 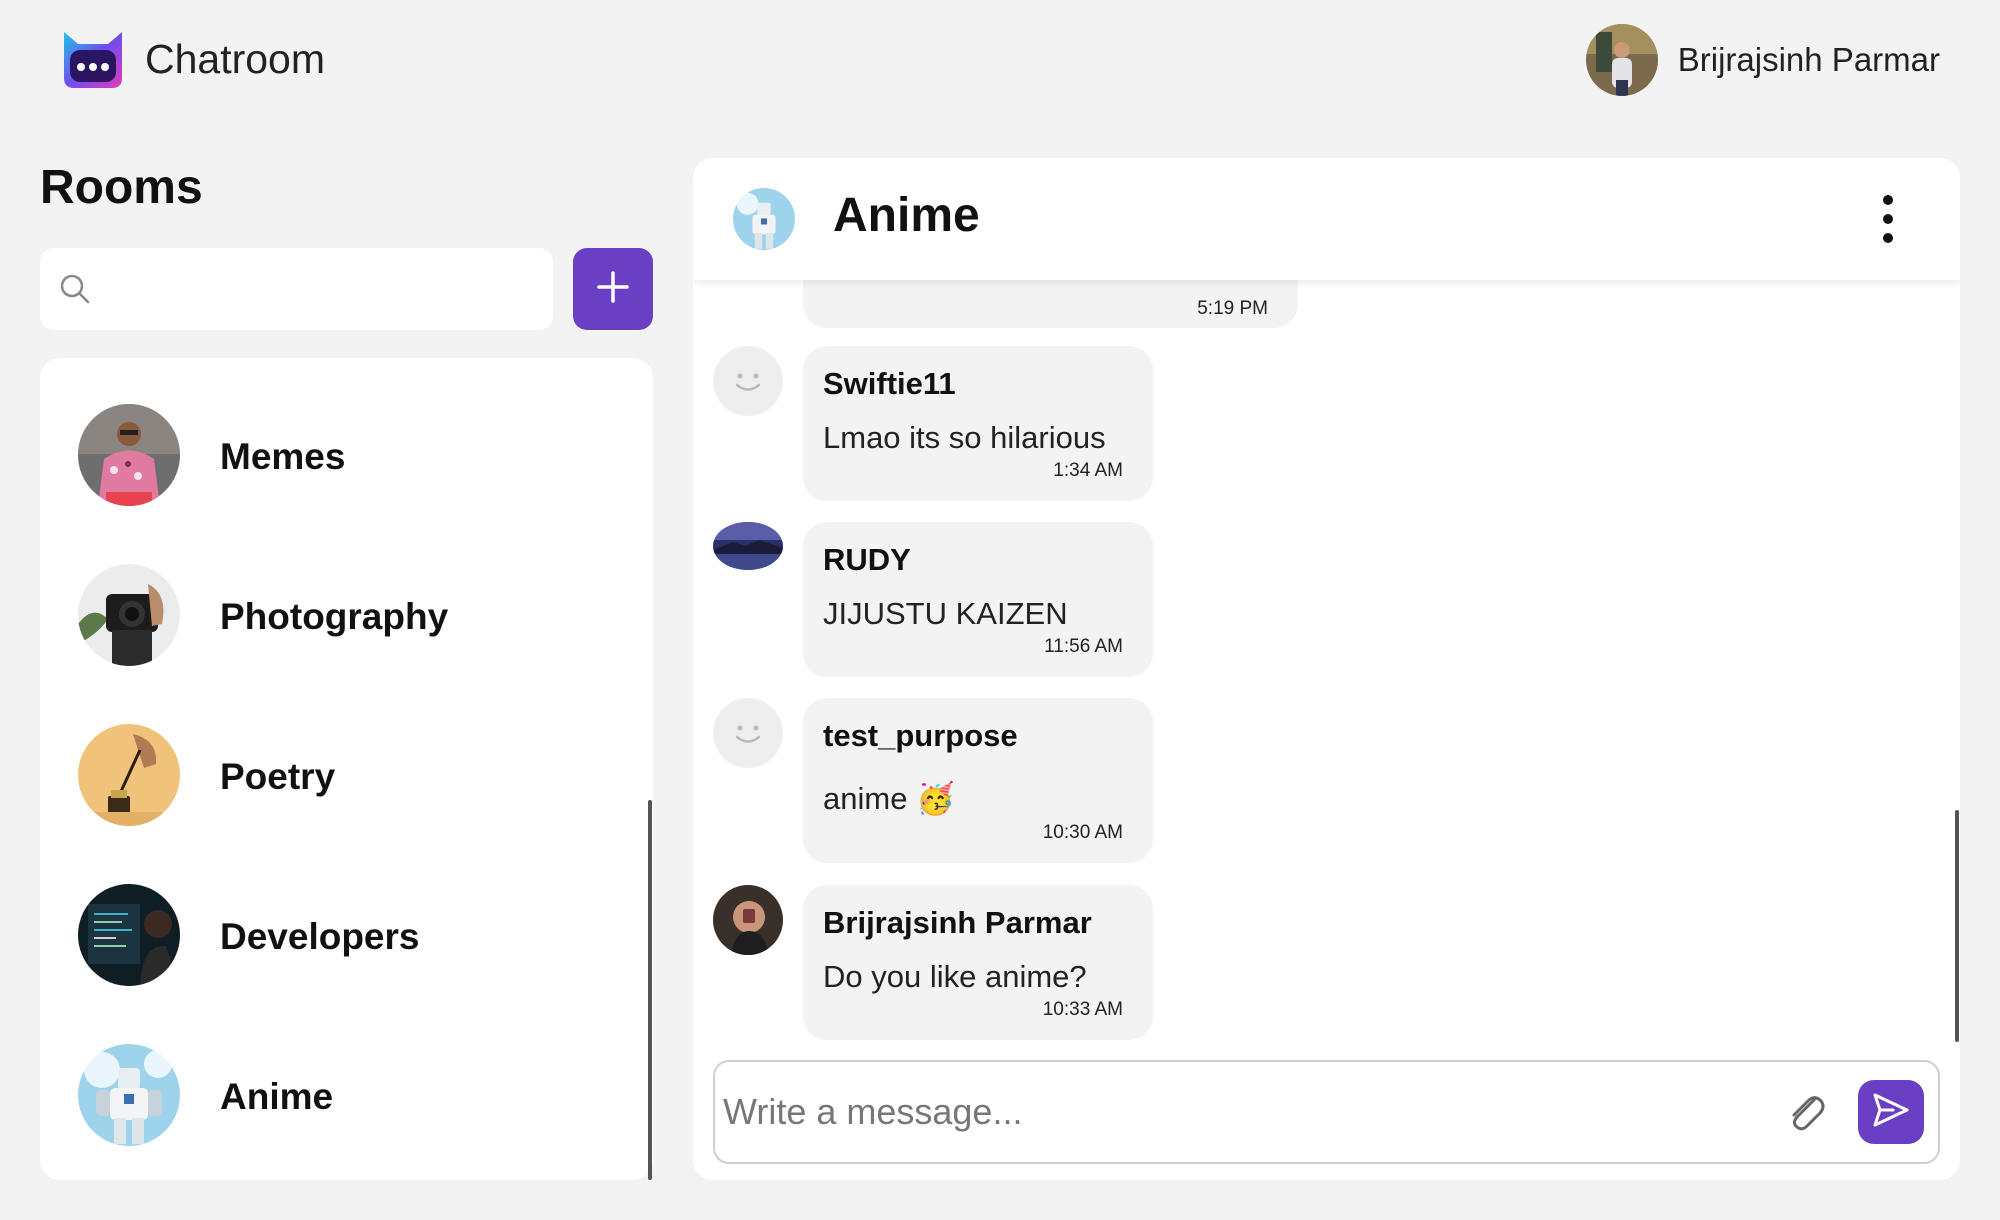 I want to click on room-name: Memes, so click(x=283, y=456).